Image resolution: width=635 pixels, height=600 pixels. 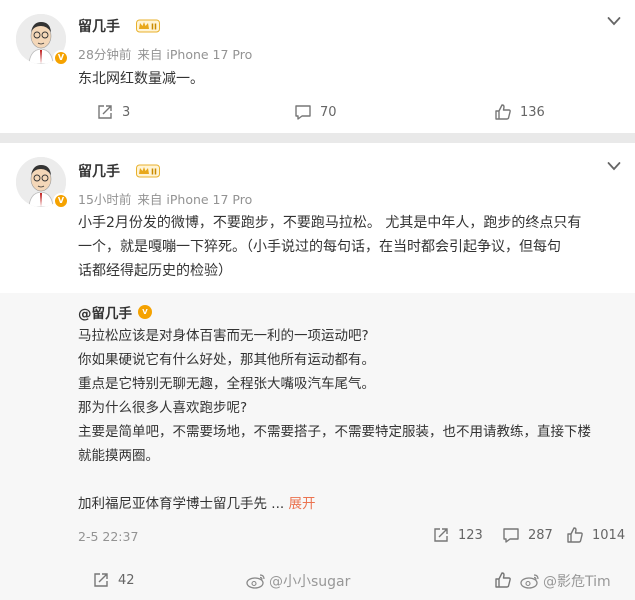 I want to click on quoted-comment-button: 287, so click(x=527, y=535).